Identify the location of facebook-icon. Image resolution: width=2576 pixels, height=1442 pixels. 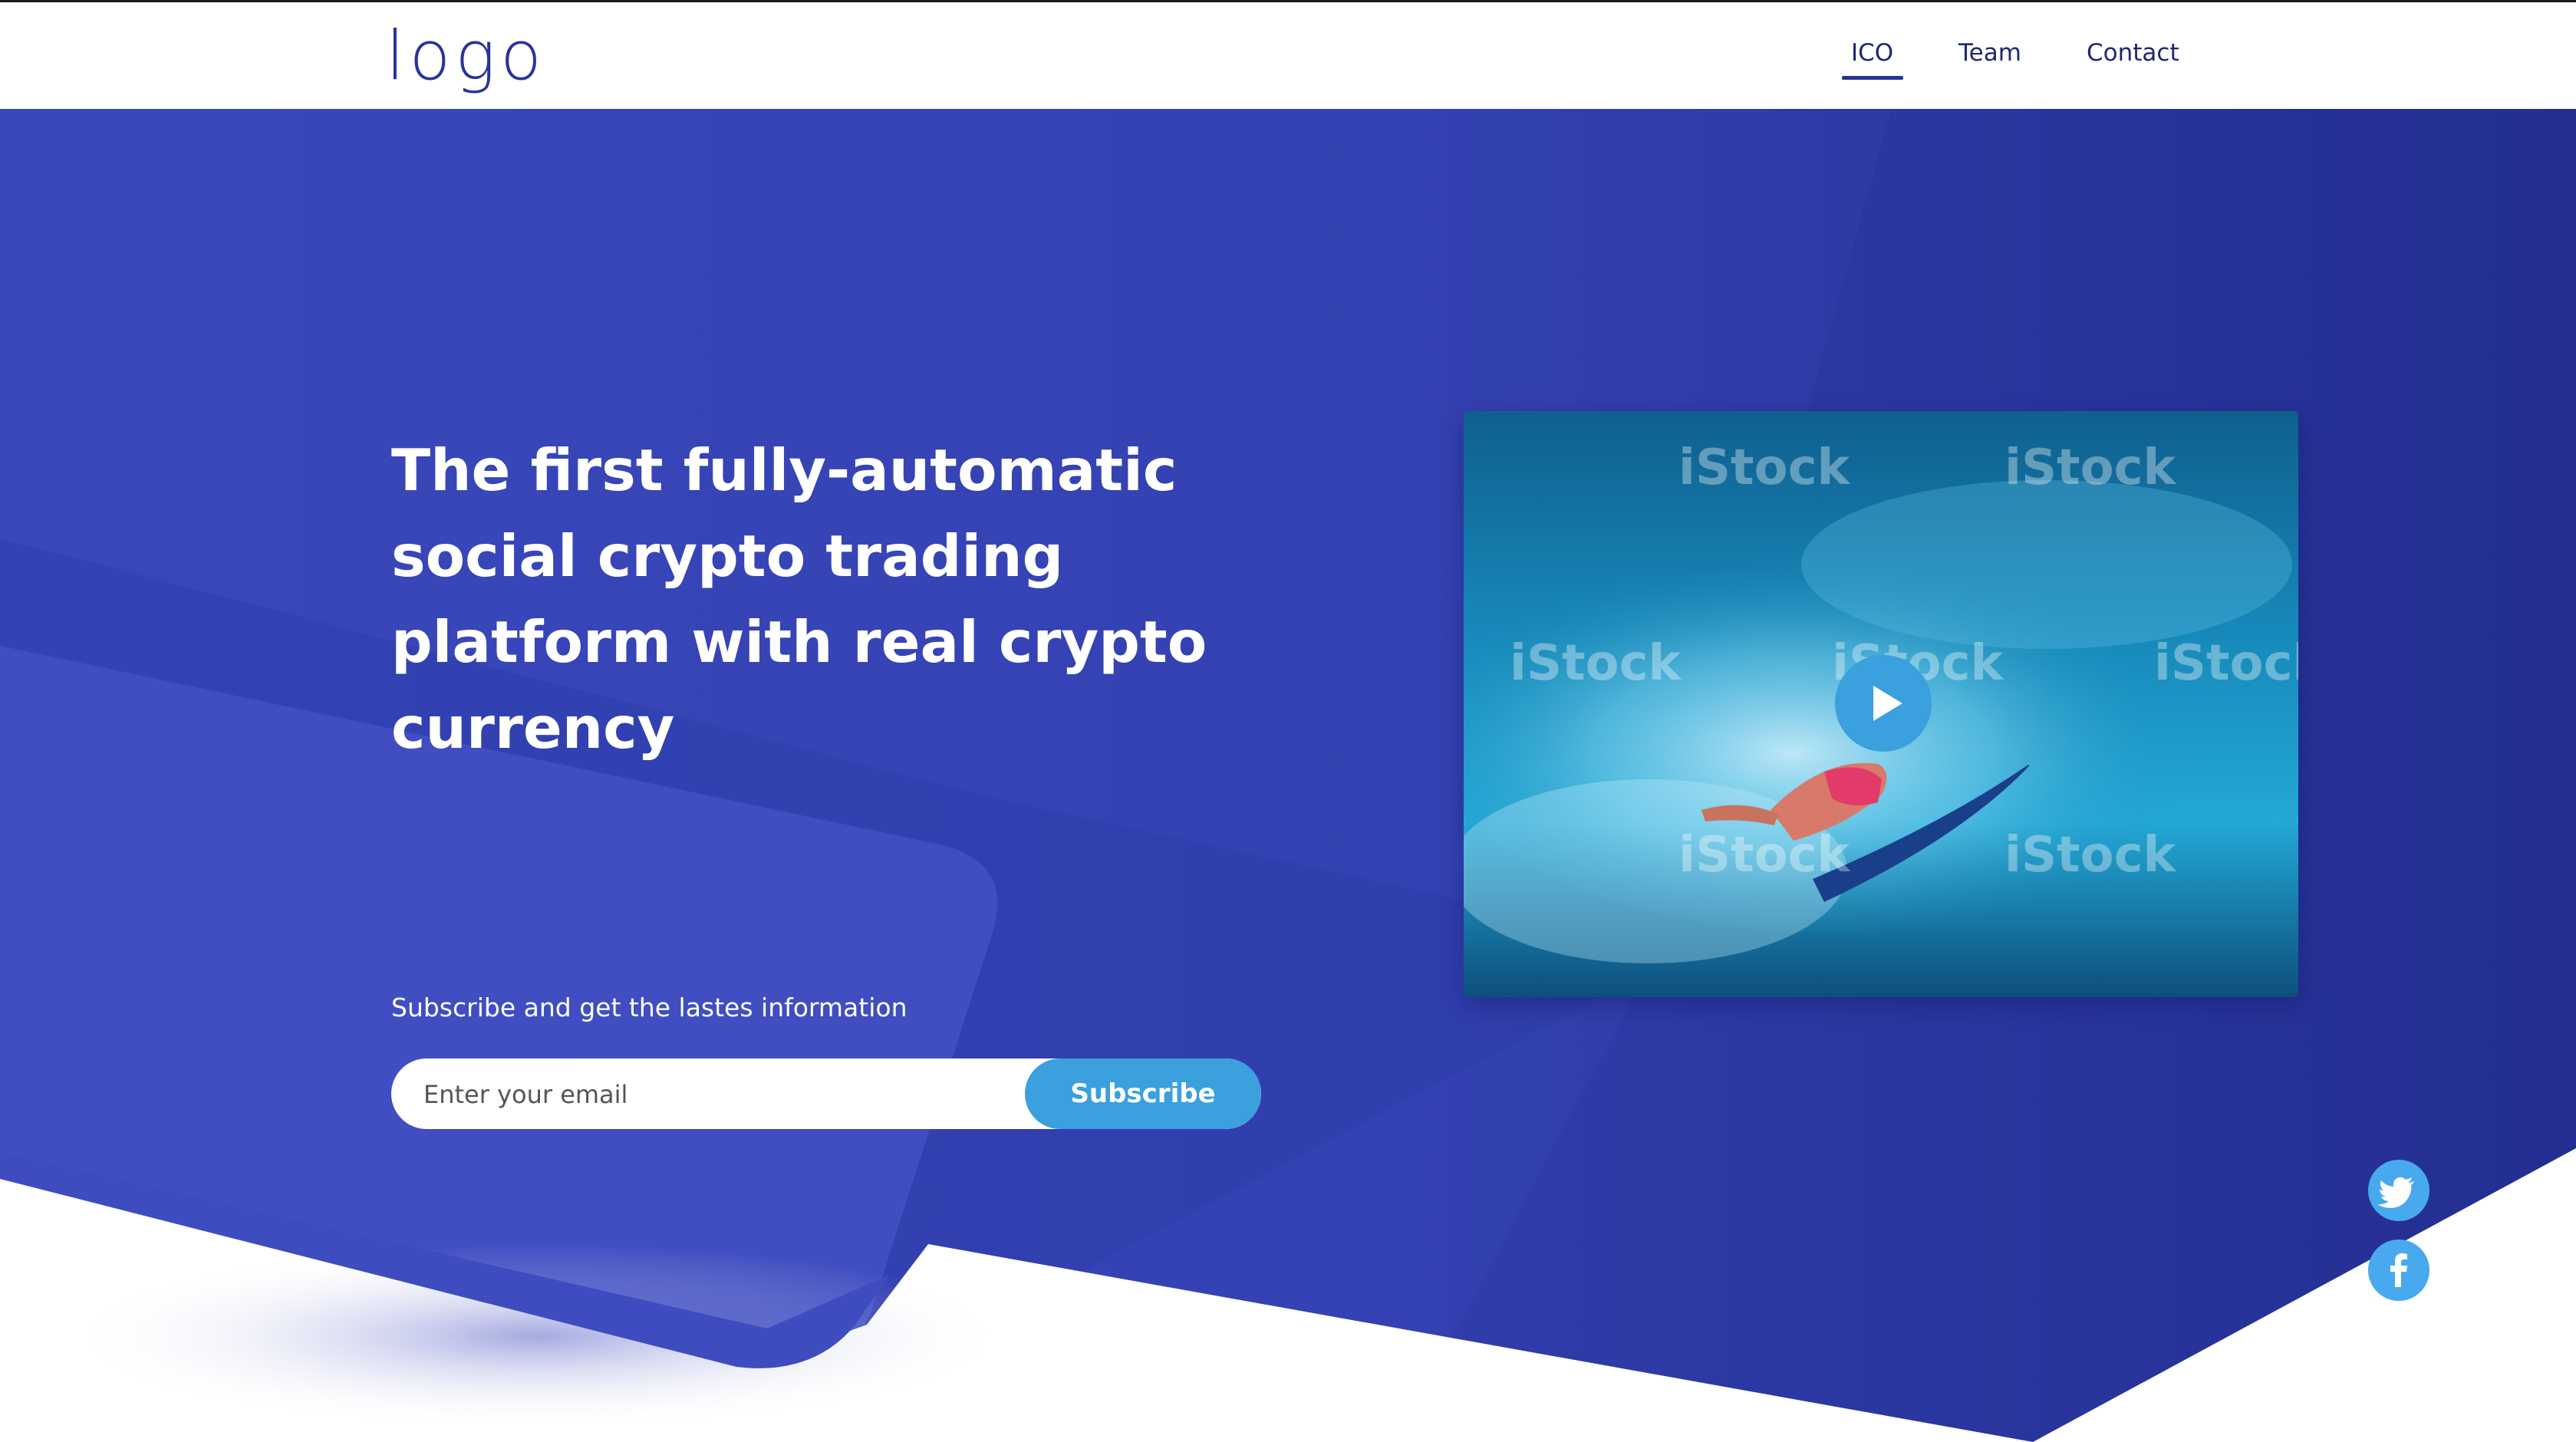
(2398, 1270).